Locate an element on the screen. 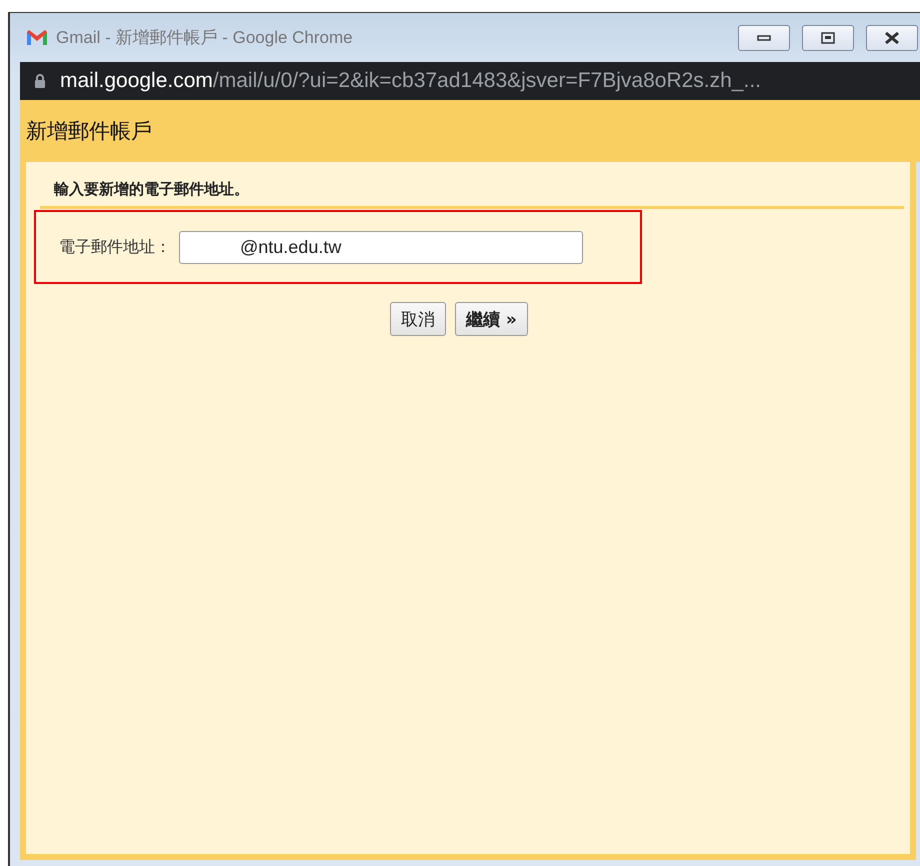 This screenshot has height=866, width=920. close-icon is located at coordinates (892, 38).